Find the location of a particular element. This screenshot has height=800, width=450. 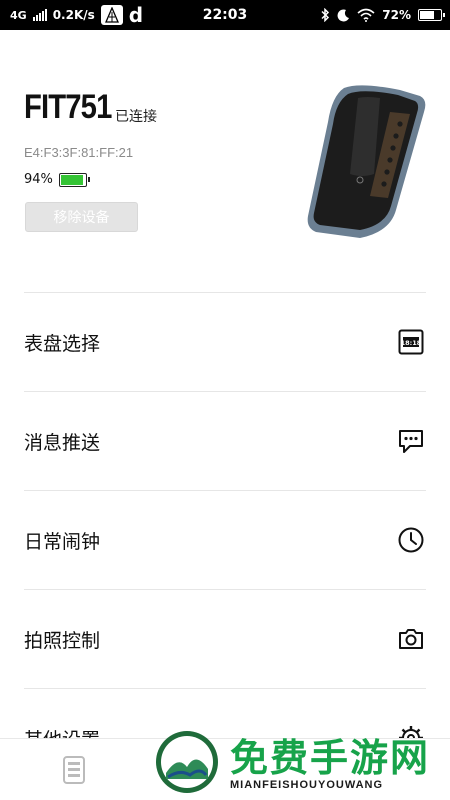

menu-item-label: 拍照控制 is located at coordinates (62, 641).